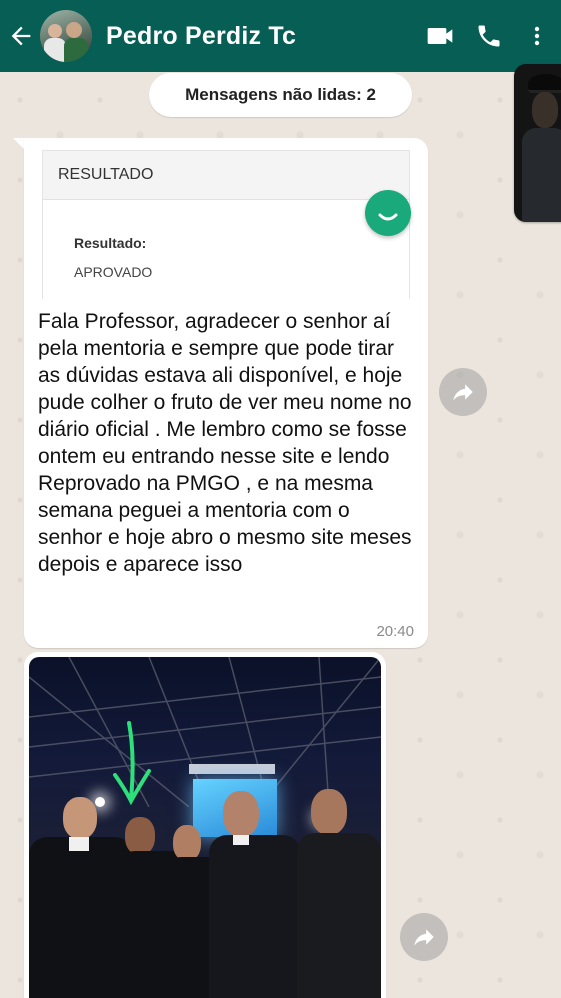 The height and width of the screenshot is (998, 561). I want to click on result-field-label: Resultado:, so click(110, 243).